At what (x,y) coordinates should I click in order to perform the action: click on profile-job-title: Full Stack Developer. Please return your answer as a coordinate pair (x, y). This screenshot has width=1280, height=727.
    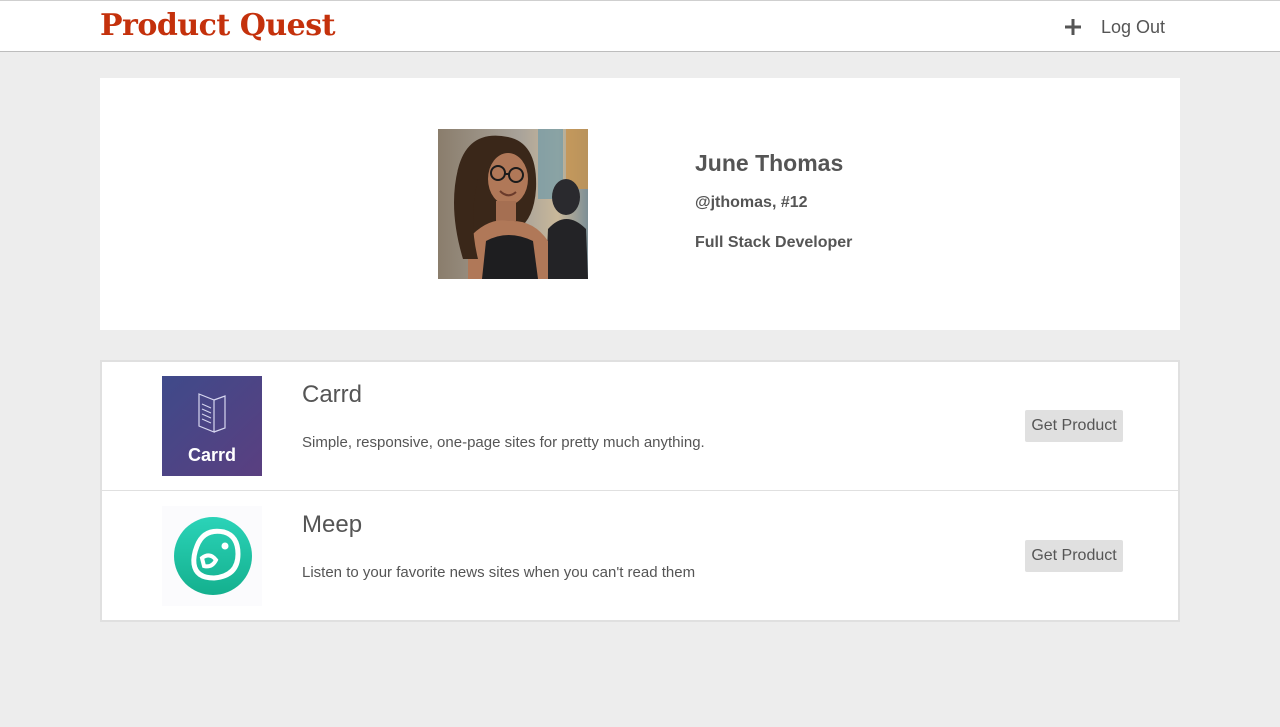
    Looking at the image, I should click on (774, 242).